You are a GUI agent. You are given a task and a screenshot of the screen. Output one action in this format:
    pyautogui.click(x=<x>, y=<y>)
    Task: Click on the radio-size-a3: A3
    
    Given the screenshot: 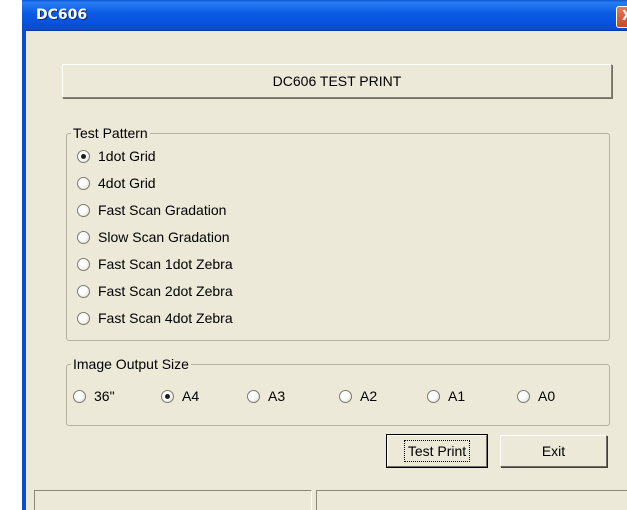 What is the action you would take?
    pyautogui.click(x=266, y=396)
    